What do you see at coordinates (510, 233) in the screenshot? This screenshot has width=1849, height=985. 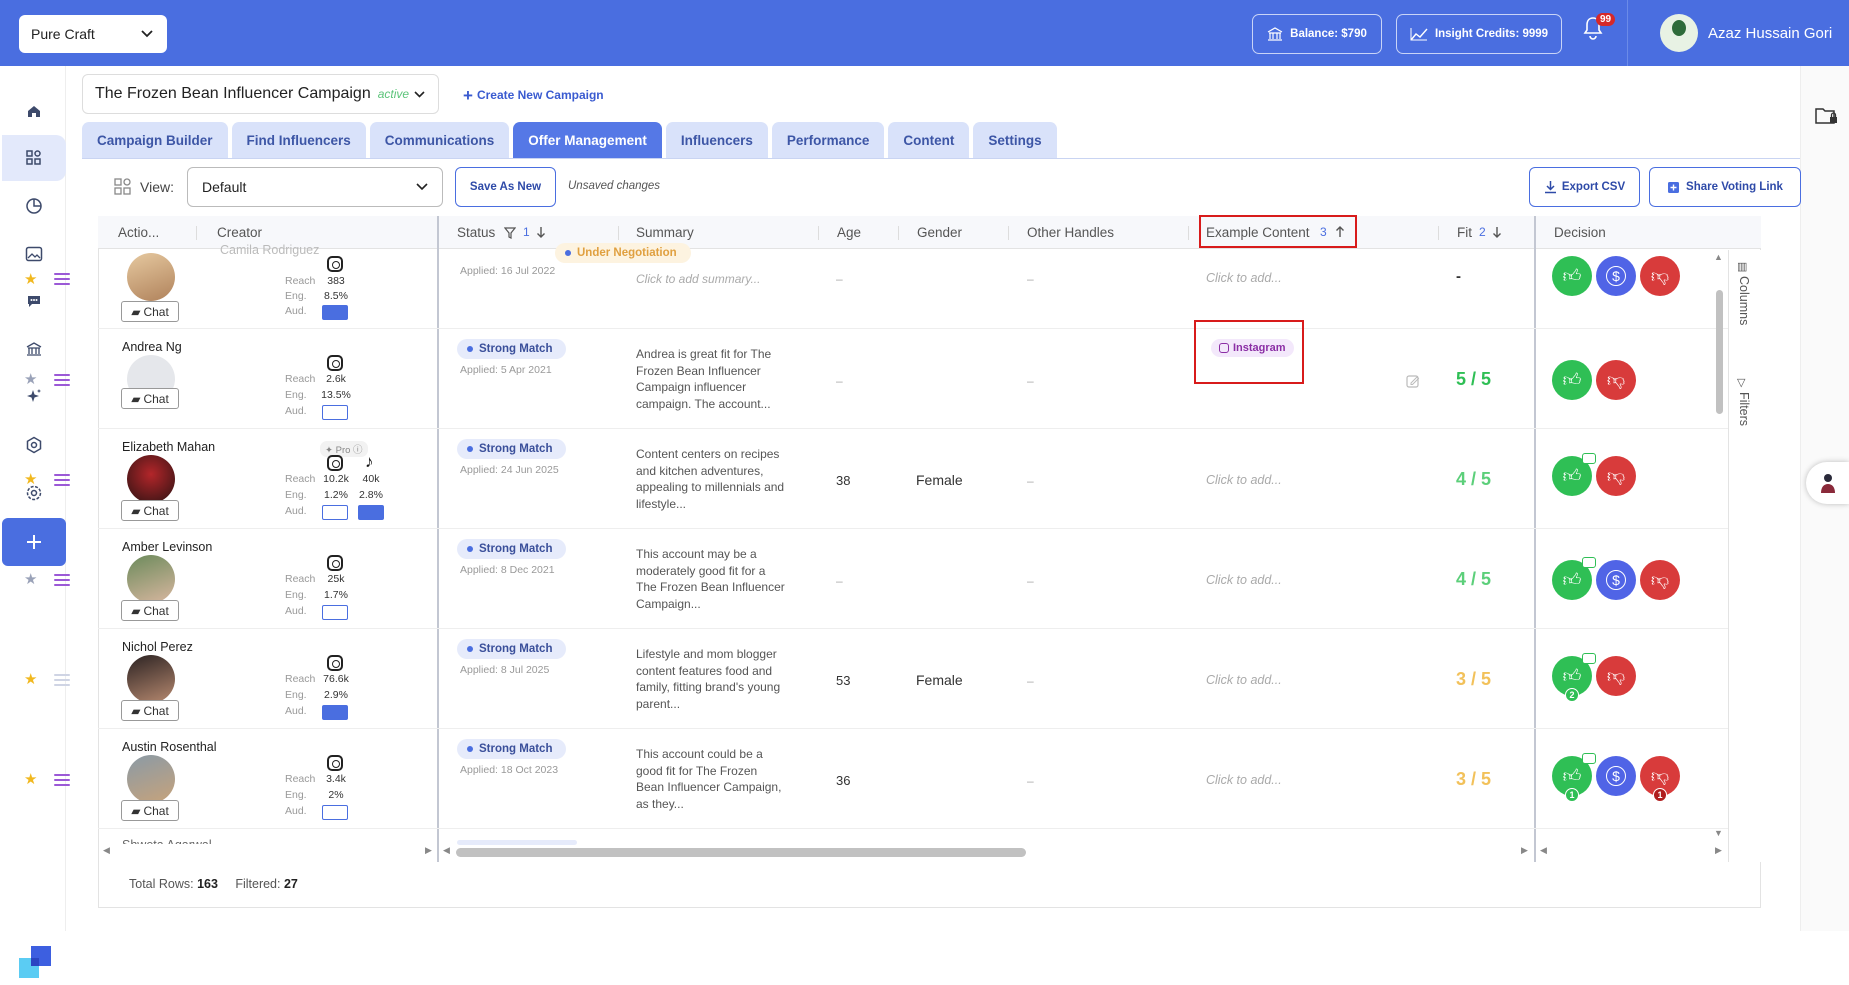 I see `filter-icon` at bounding box center [510, 233].